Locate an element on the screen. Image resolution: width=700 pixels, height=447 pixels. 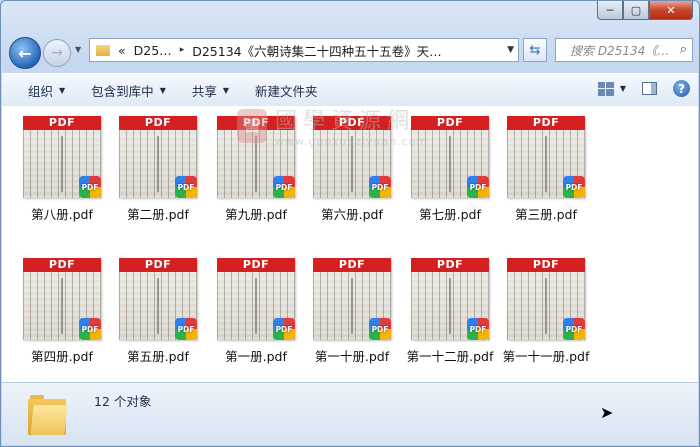
close-button: ✕ is located at coordinates (671, 10).